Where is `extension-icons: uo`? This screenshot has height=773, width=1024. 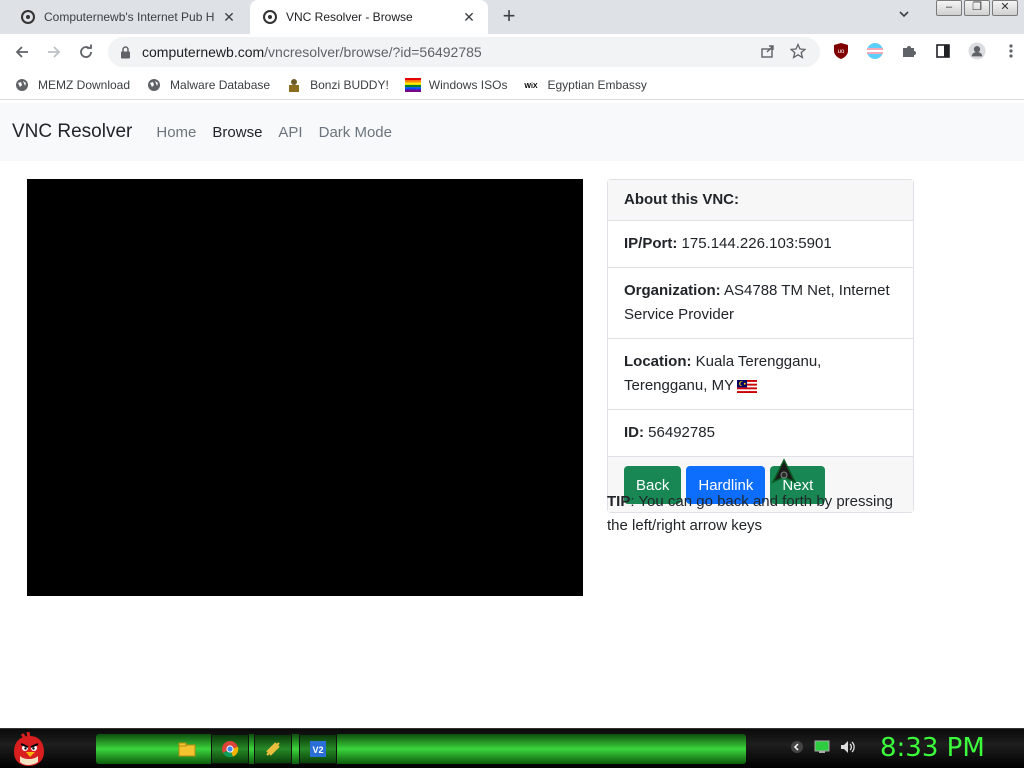 extension-icons: uo is located at coordinates (926, 51).